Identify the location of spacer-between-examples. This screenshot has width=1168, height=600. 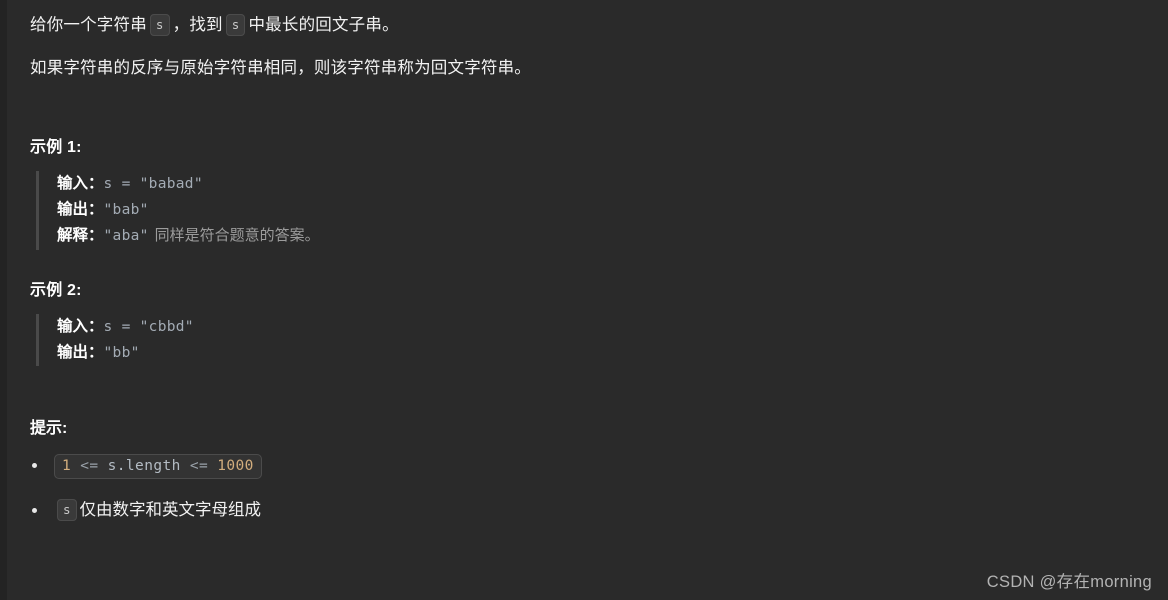
(584, 263).